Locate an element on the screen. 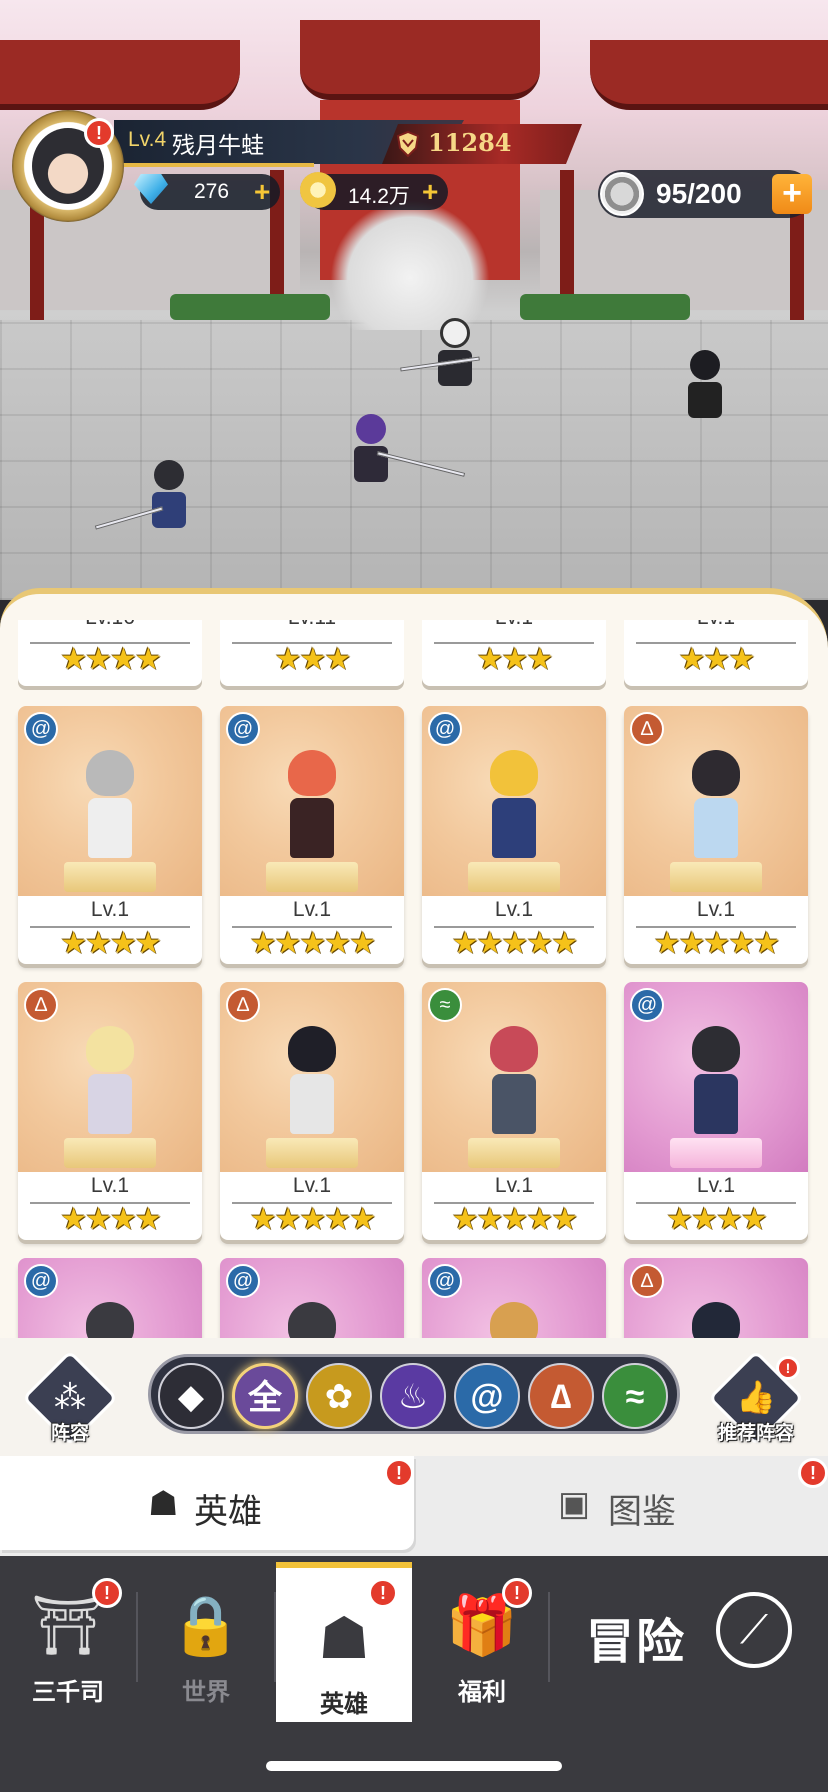  thumbs-up-icon: 👍 is located at coordinates (756, 1397).